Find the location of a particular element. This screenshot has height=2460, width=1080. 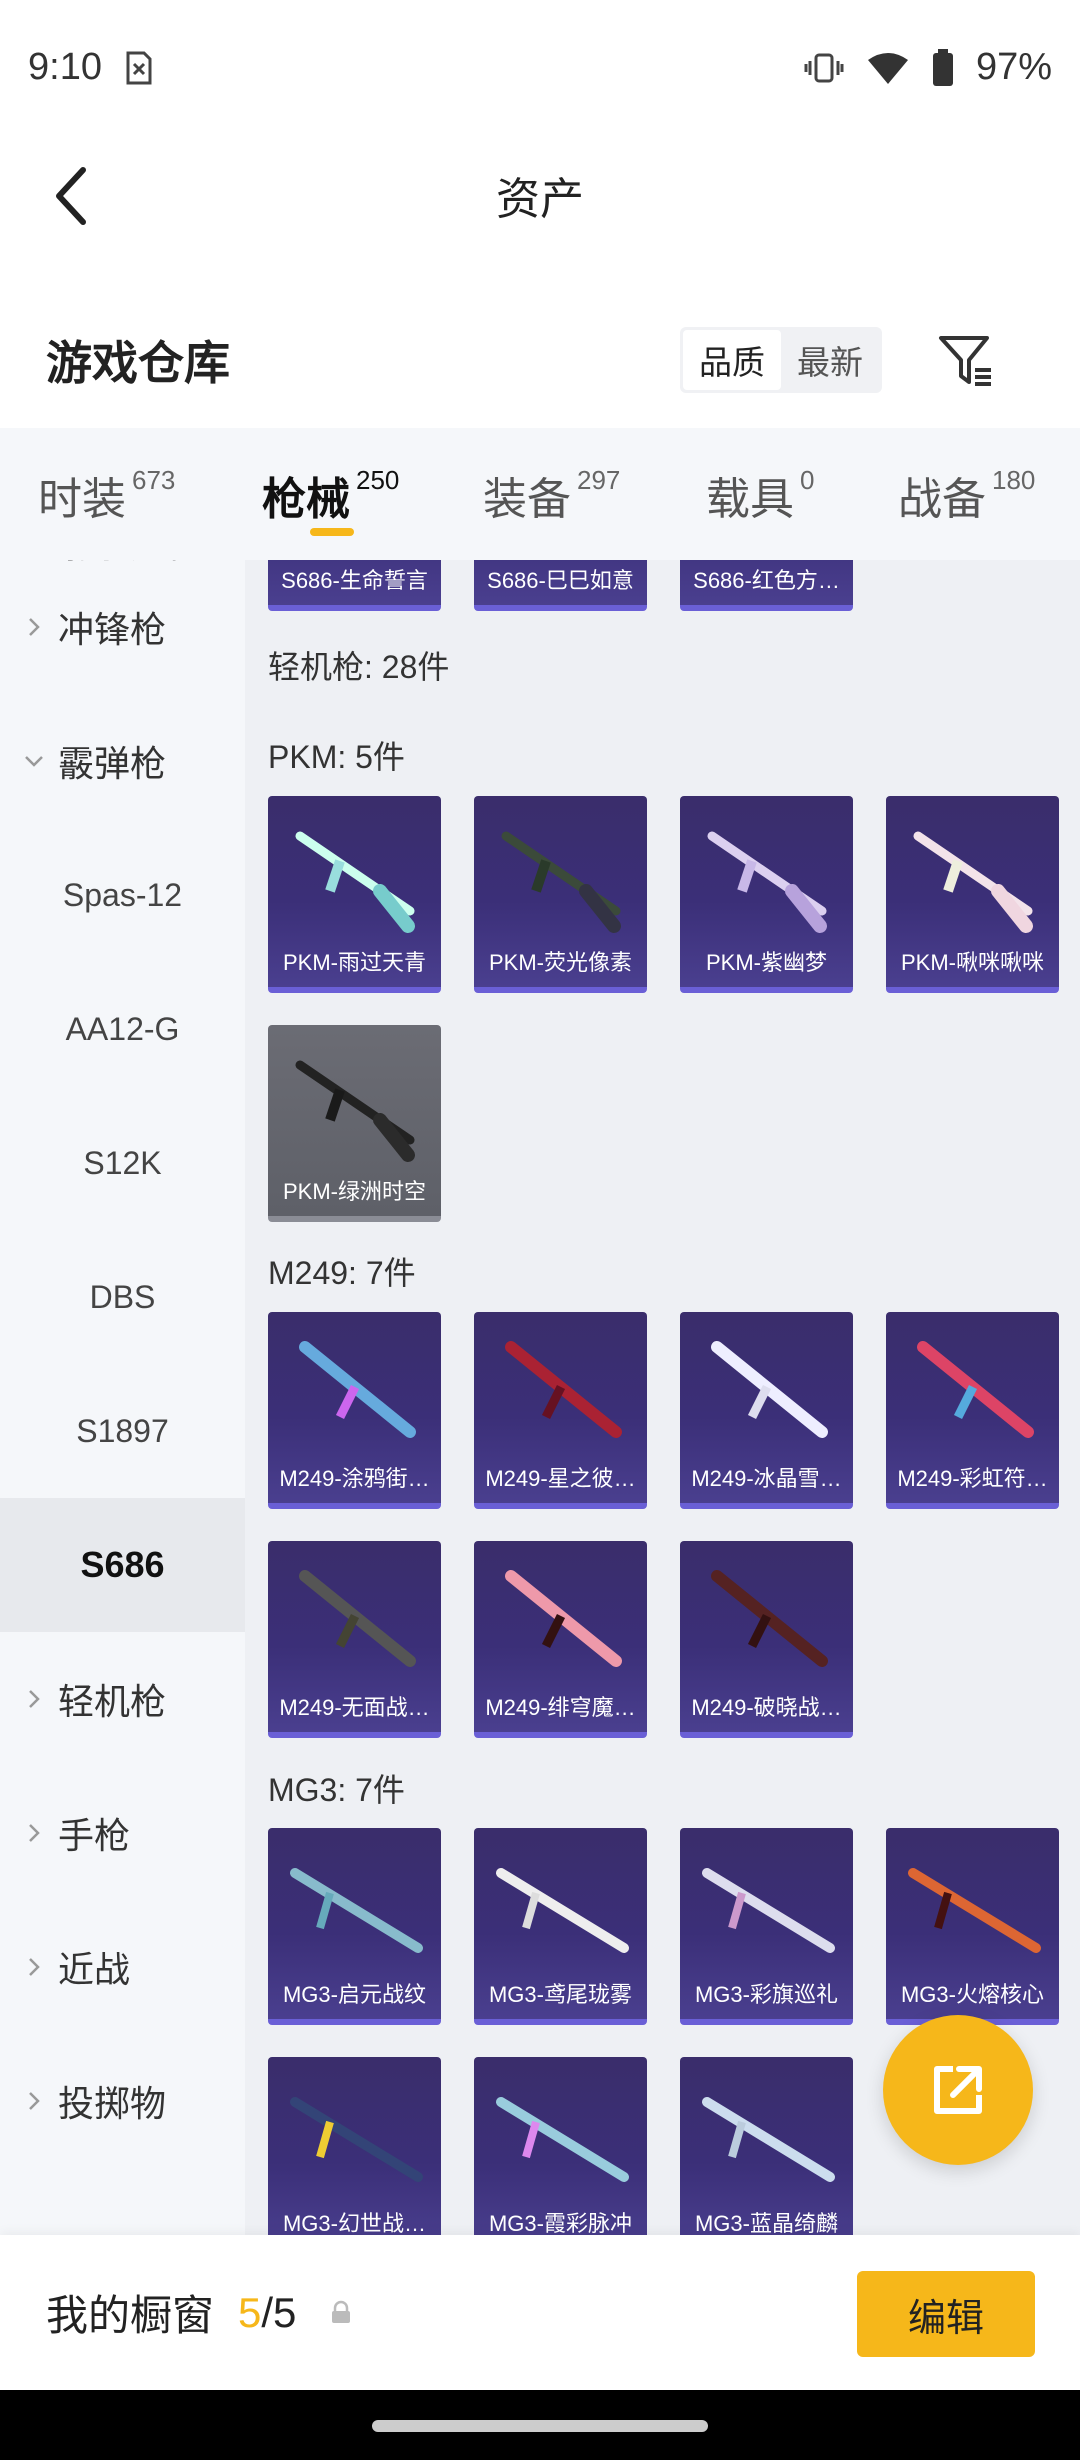

external-link-icon is located at coordinates (958, 2090).